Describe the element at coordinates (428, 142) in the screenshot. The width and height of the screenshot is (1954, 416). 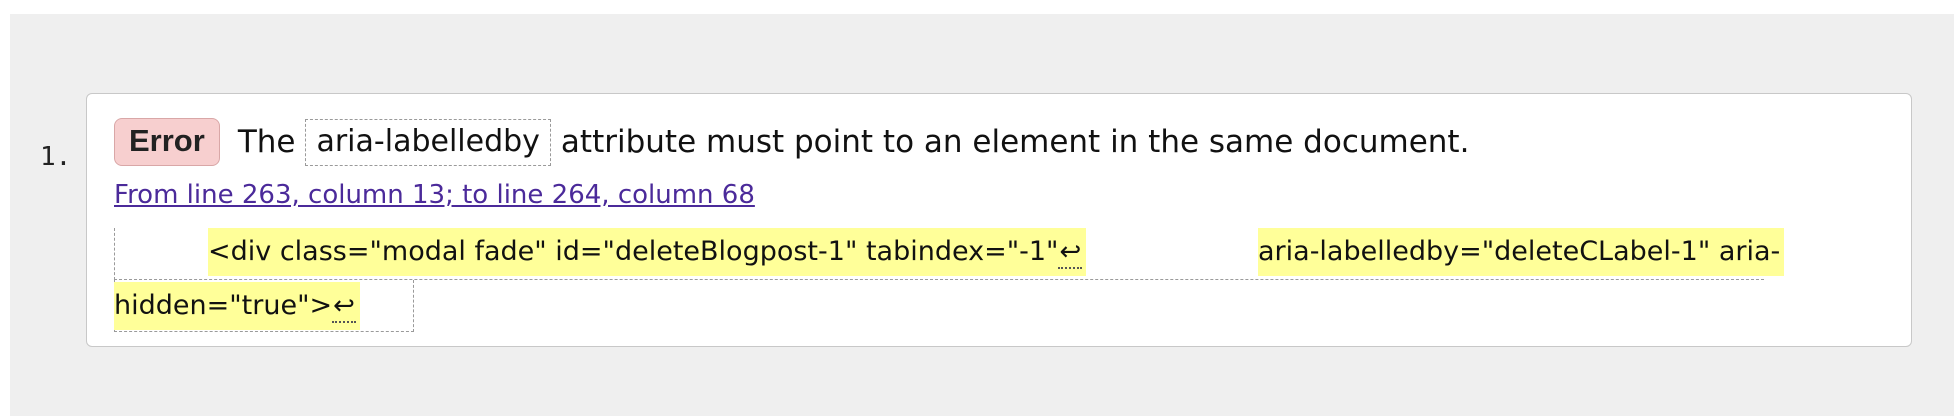
I see `attribute-code: aria-labelledby` at that location.